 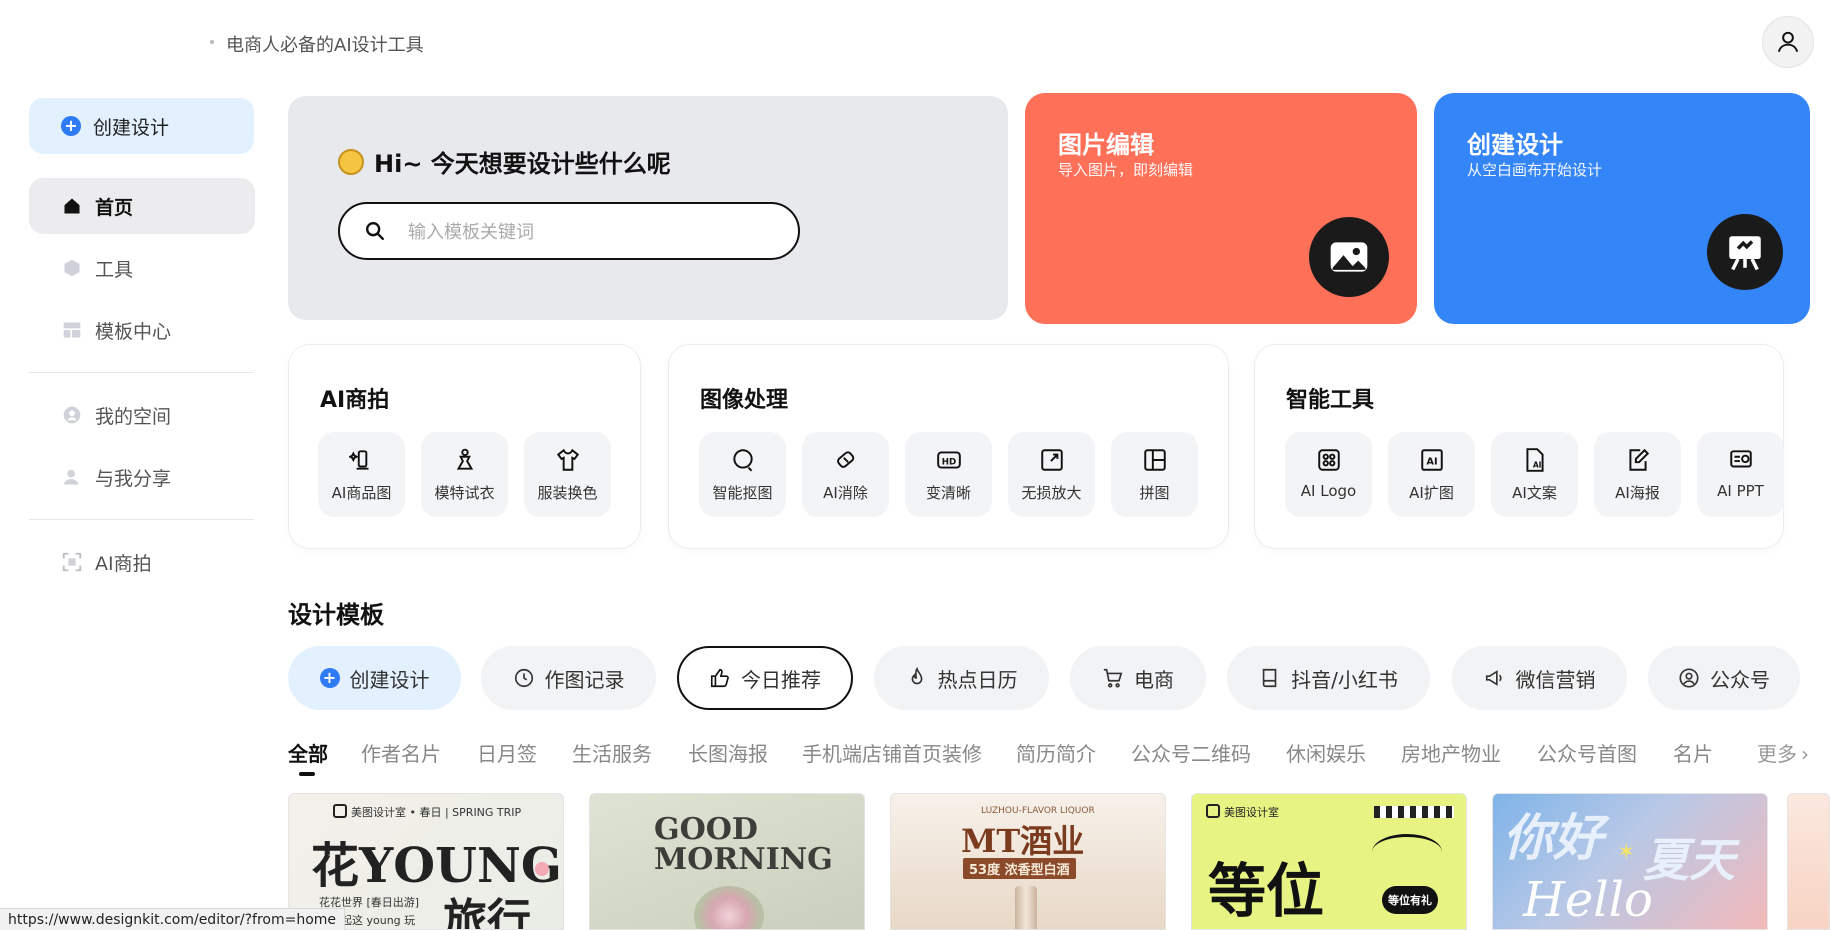 I want to click on template-card: LUZHOU-FLAVOR LIQUOR MT酒业 53度 浓香型白酒, so click(x=1028, y=861).